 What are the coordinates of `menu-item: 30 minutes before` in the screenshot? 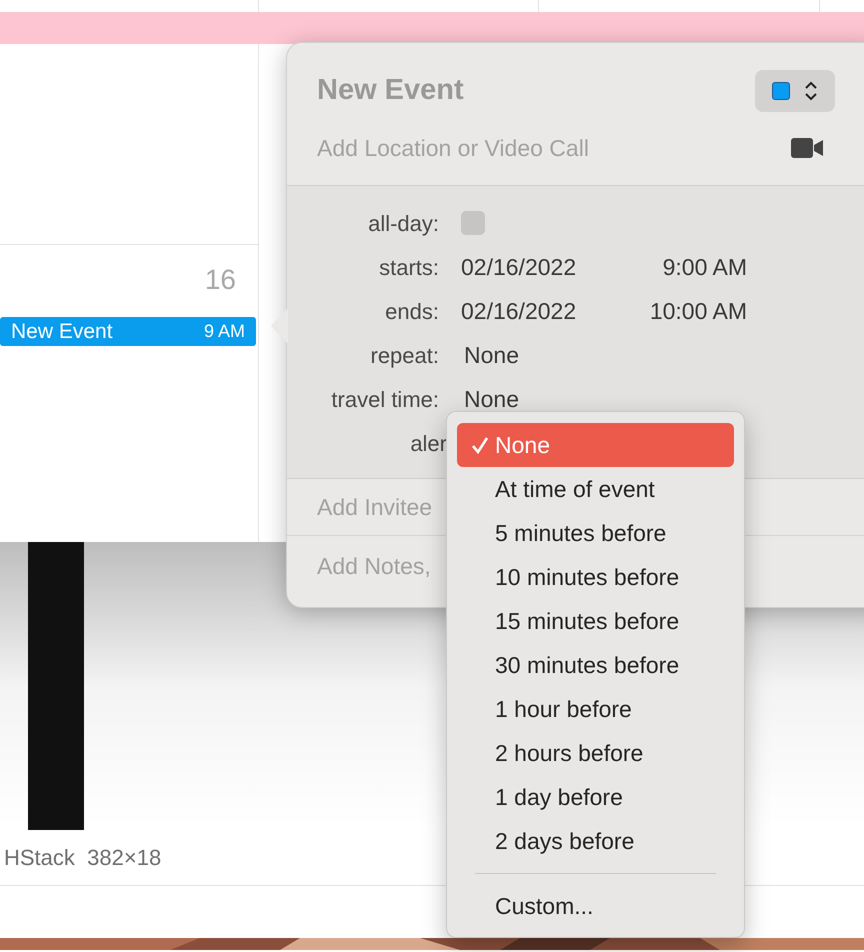 It's located at (595, 665).